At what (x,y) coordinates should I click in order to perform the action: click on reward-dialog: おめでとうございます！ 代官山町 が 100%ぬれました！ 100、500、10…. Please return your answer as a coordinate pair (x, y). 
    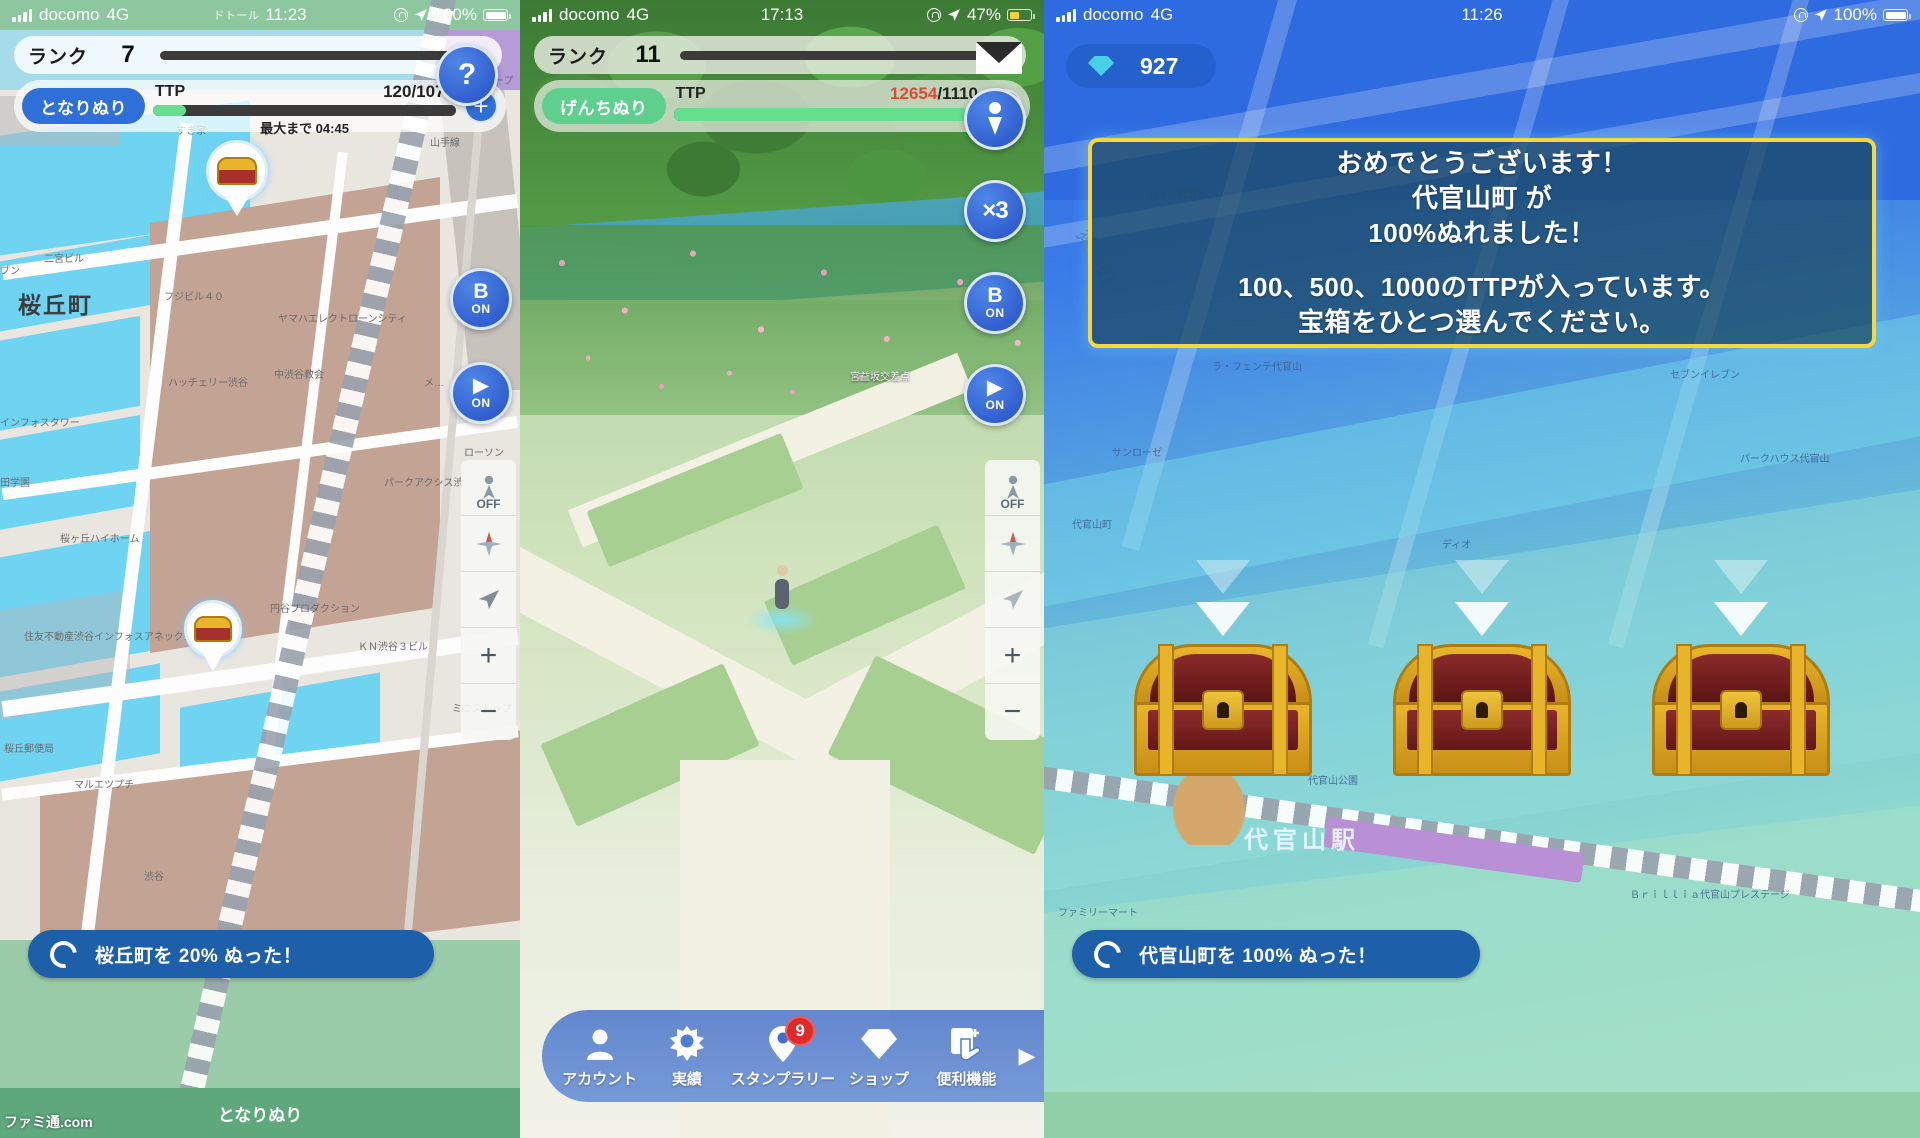
    Looking at the image, I should click on (1482, 243).